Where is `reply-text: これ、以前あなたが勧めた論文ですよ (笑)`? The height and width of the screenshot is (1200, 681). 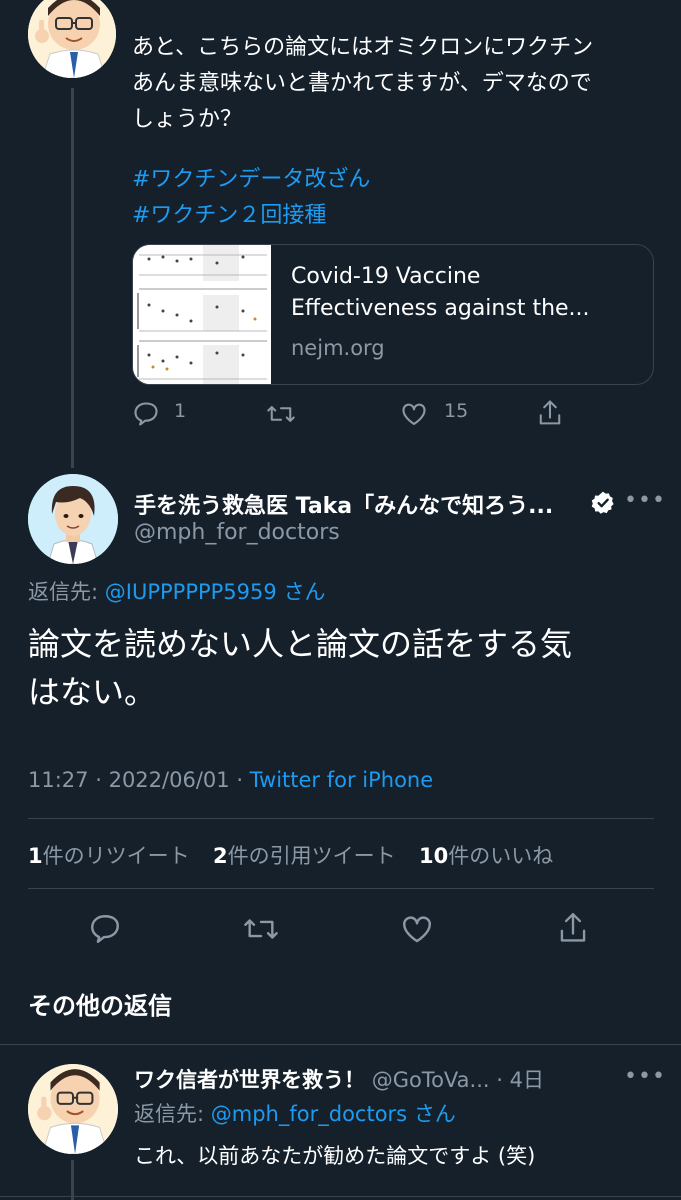 reply-text: これ、以前あなたが勧めた論文ですよ (笑) is located at coordinates (335, 1156).